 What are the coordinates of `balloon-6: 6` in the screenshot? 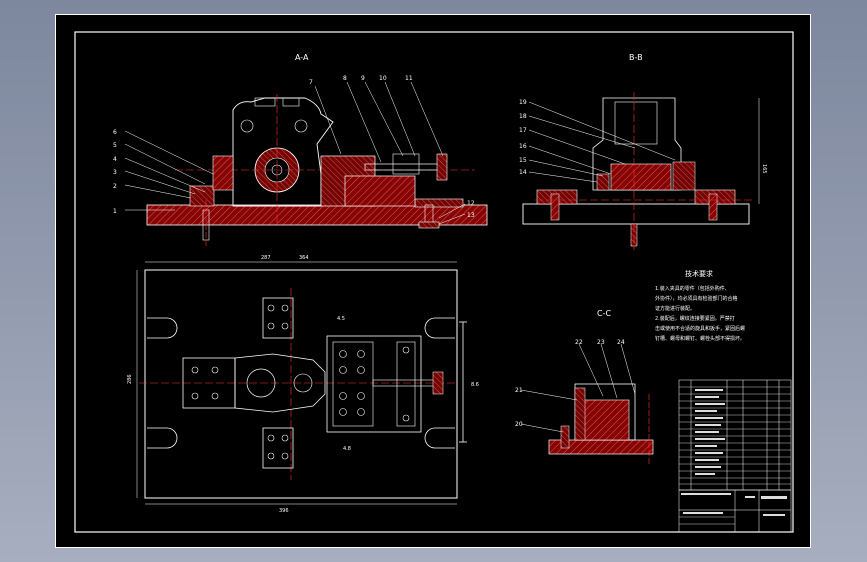 It's located at (115, 132).